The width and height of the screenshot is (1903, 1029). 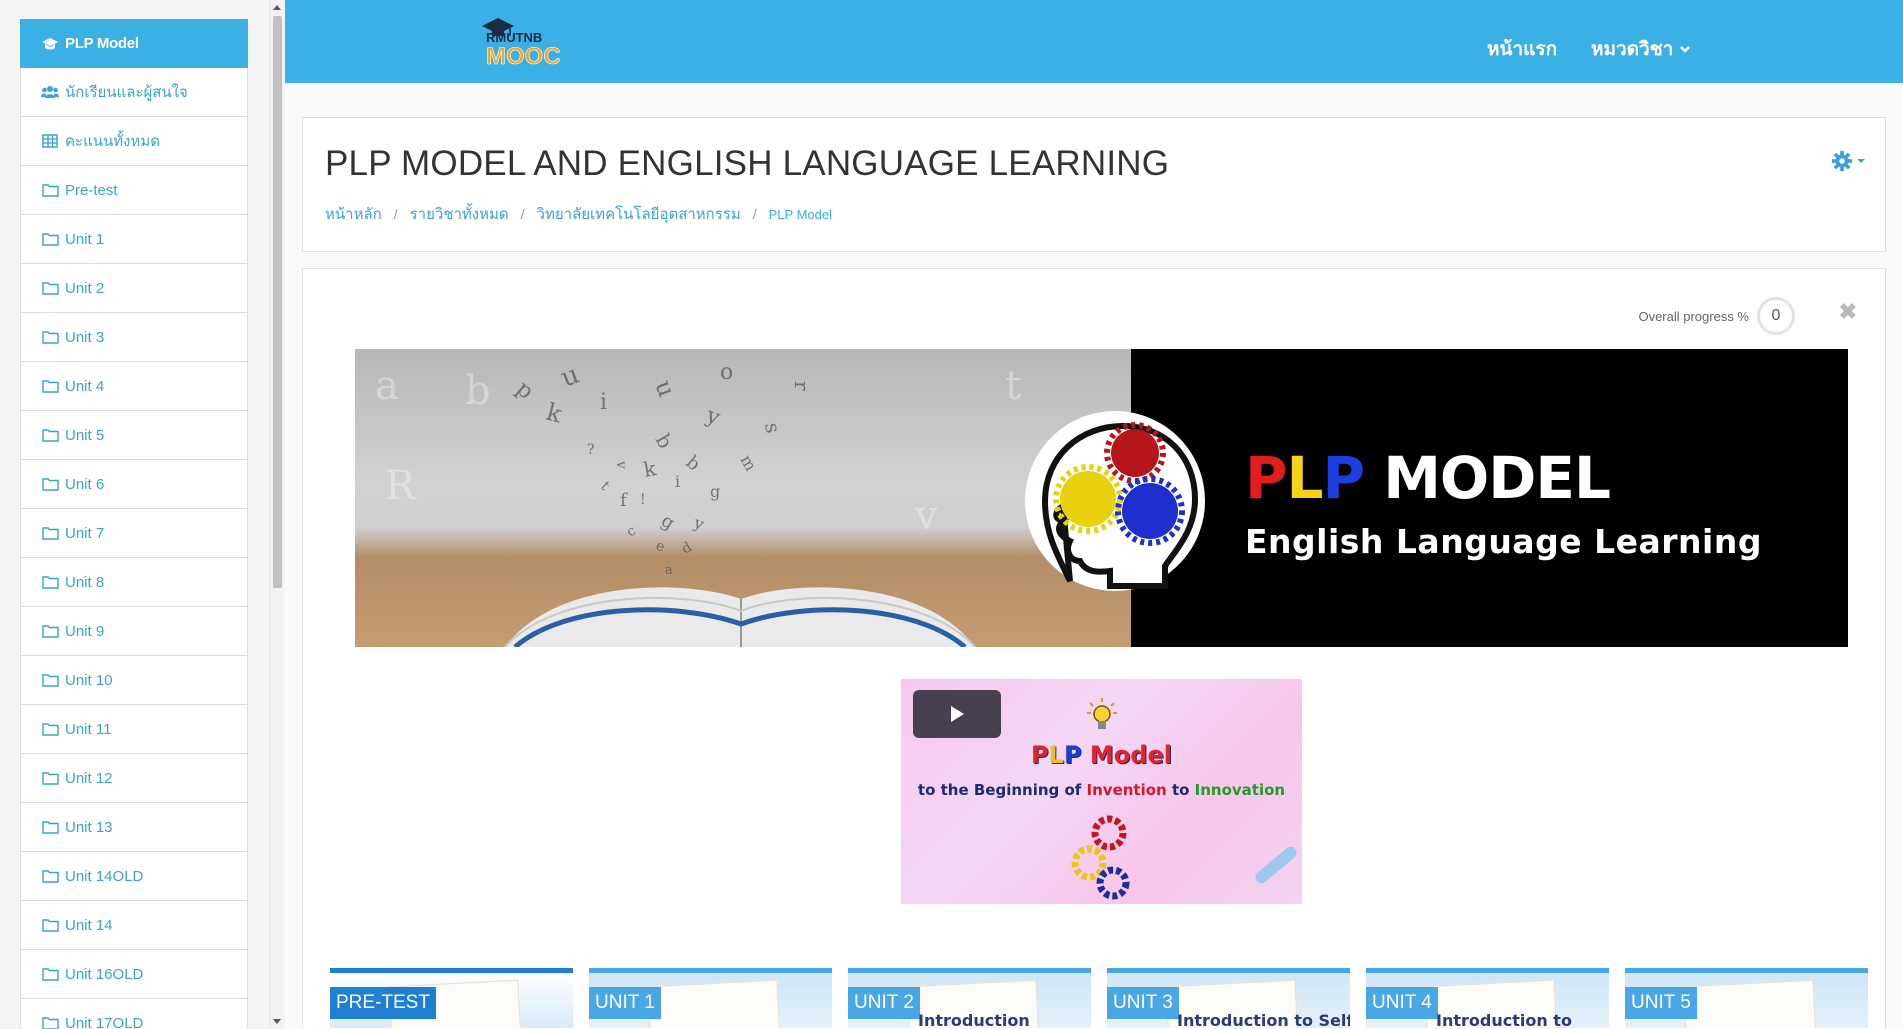 I want to click on unit-card: PRE-TEST, so click(x=451, y=998).